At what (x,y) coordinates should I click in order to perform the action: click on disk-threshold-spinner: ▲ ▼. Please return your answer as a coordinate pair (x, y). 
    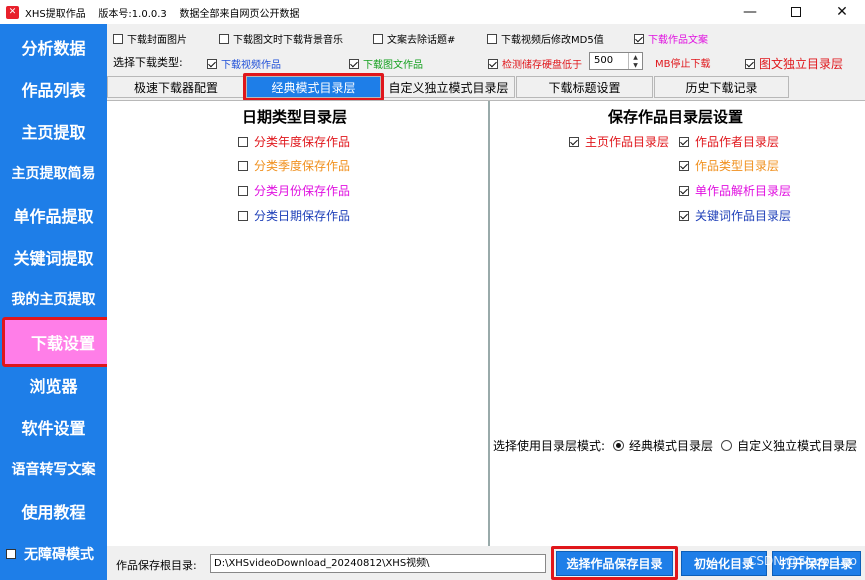
    Looking at the image, I should click on (635, 61).